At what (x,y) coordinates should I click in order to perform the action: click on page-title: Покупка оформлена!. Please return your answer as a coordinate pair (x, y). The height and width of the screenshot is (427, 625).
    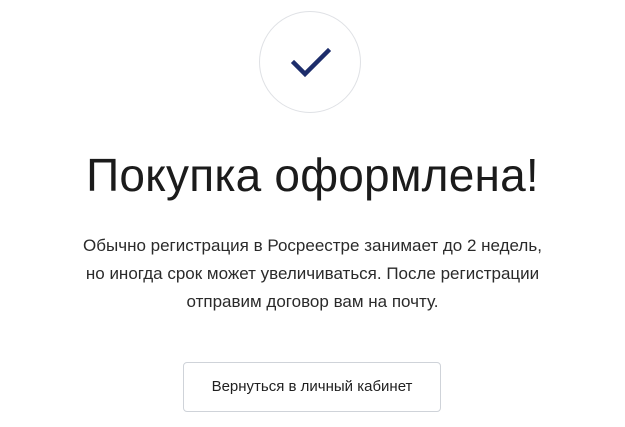
    Looking at the image, I should click on (312, 175).